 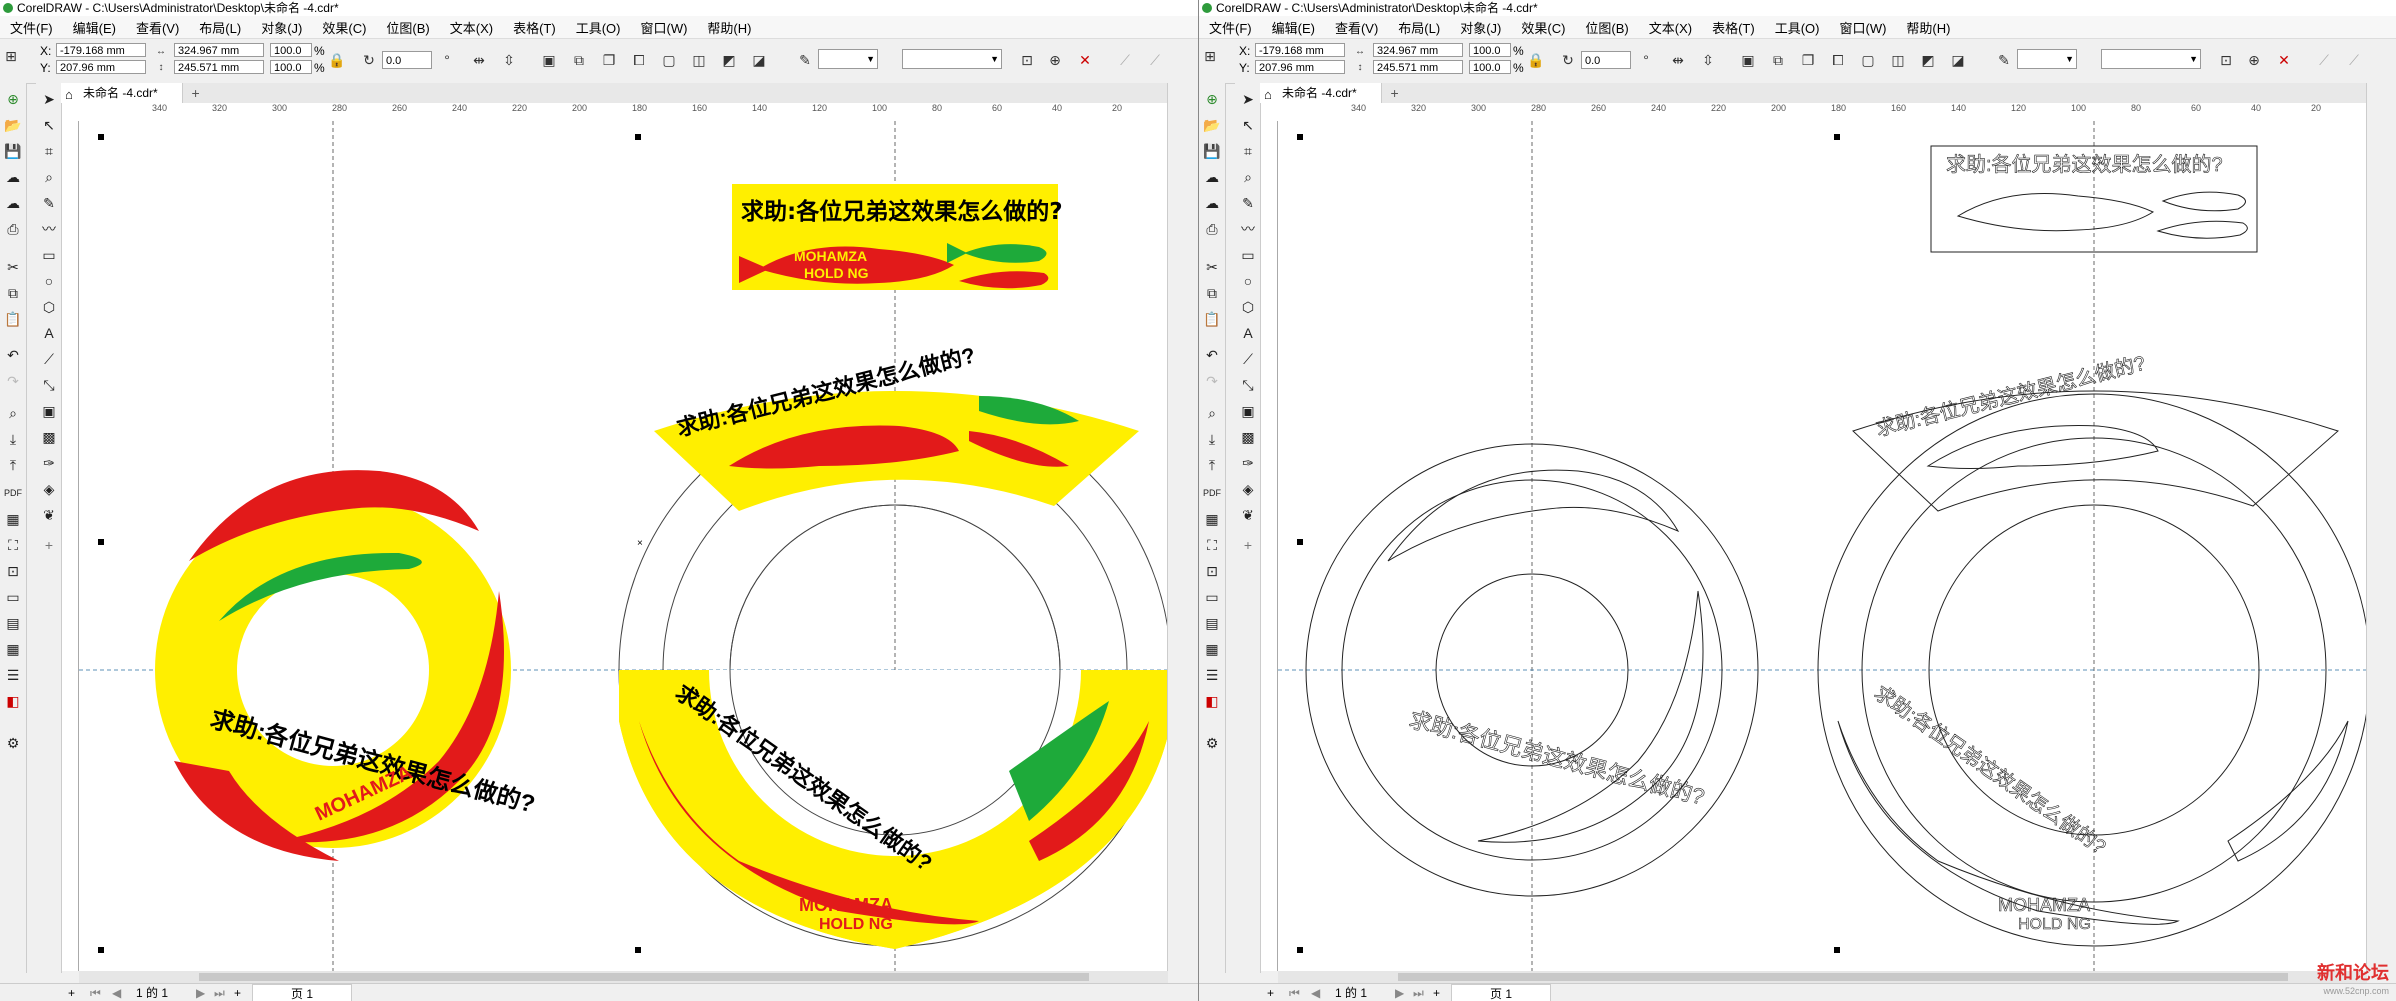 I want to click on color-icon: ◧, so click(x=13, y=701).